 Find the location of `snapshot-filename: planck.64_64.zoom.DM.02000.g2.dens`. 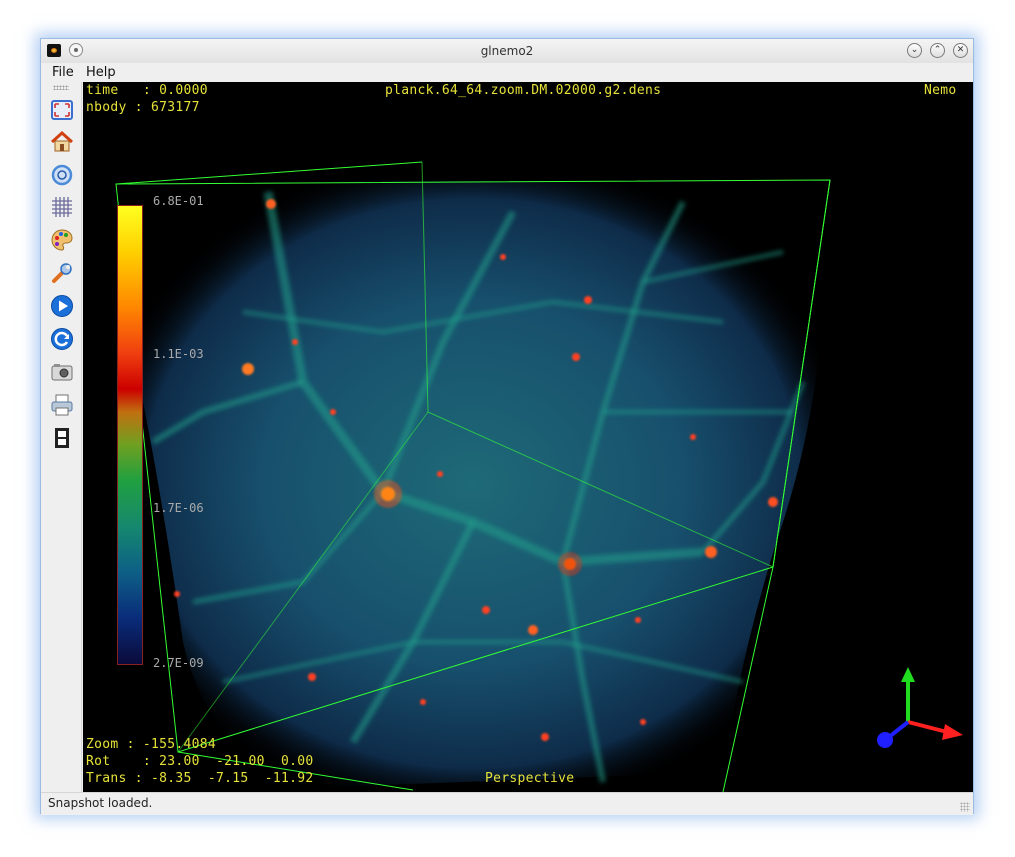

snapshot-filename: planck.64_64.zoom.DM.02000.g2.dens is located at coordinates (523, 90).